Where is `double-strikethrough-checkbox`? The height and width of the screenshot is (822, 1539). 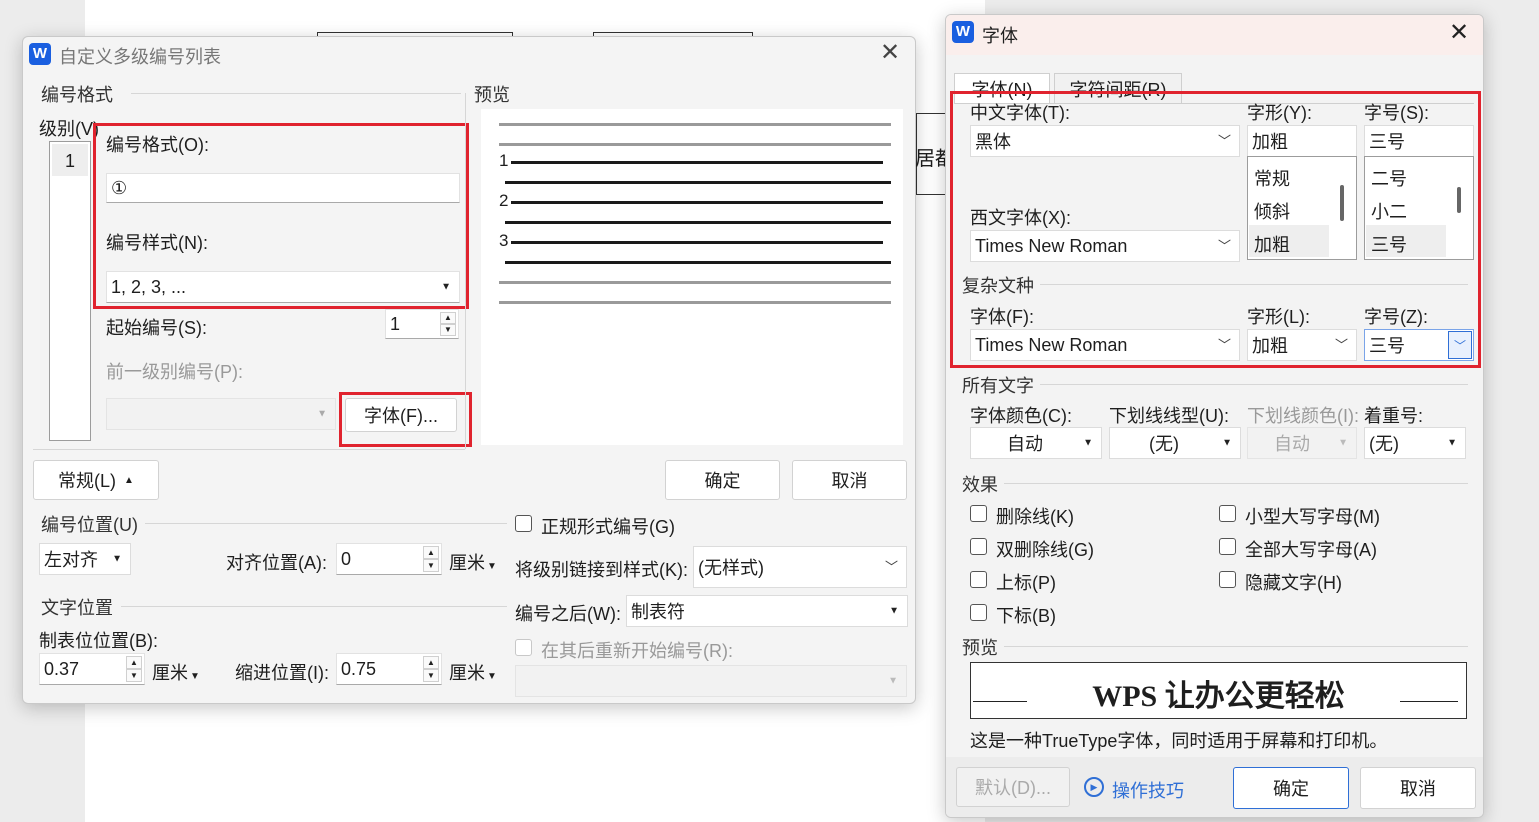
double-strikethrough-checkbox is located at coordinates (978, 546).